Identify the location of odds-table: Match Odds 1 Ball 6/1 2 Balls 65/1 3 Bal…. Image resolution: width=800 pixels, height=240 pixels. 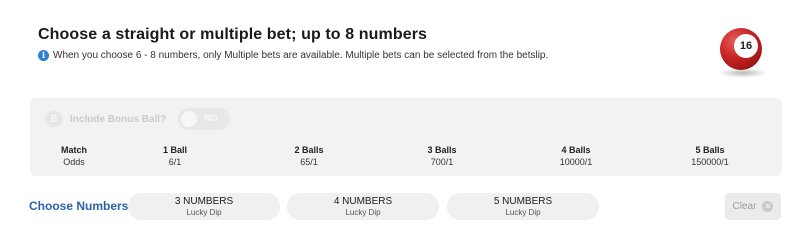
(406, 157).